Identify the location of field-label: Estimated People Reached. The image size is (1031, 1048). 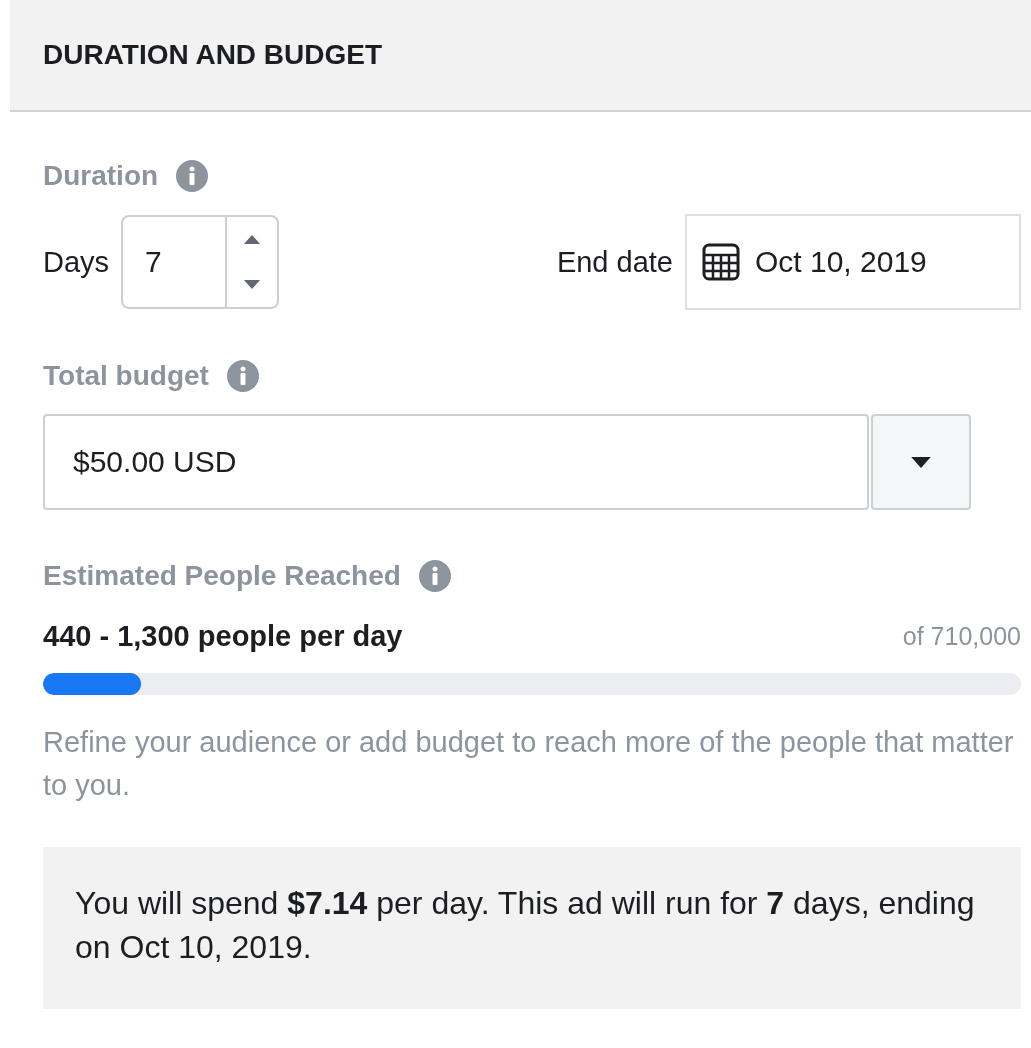
(222, 576).